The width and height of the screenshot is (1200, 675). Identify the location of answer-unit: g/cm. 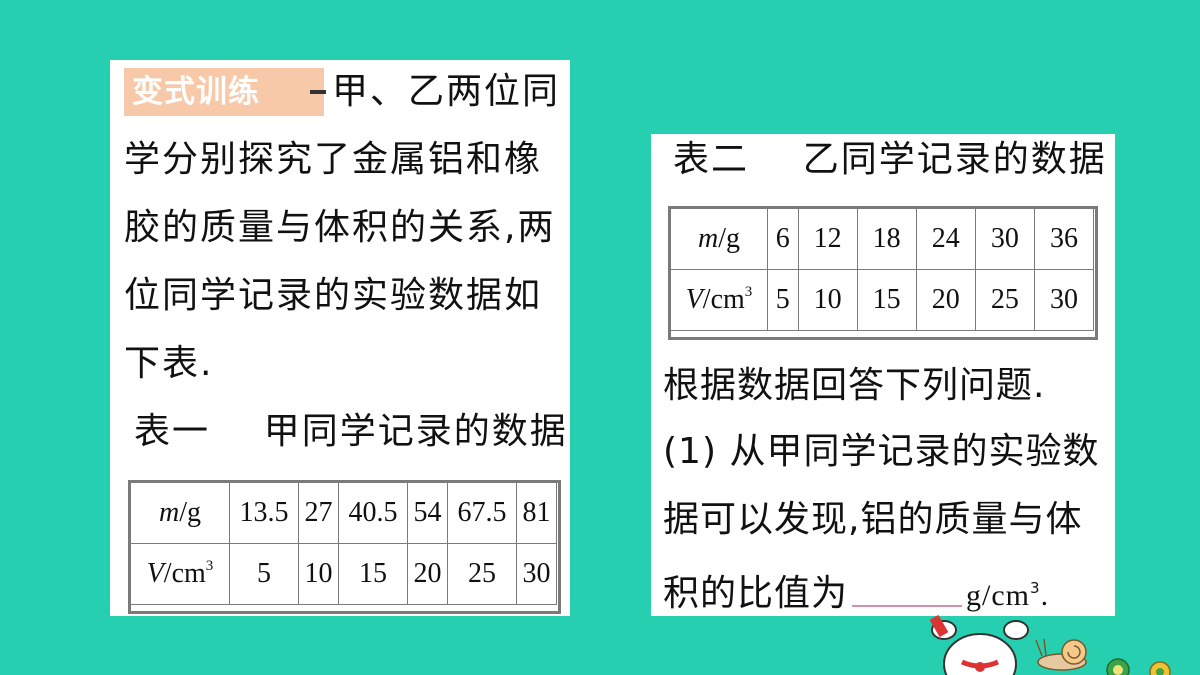
(998, 595).